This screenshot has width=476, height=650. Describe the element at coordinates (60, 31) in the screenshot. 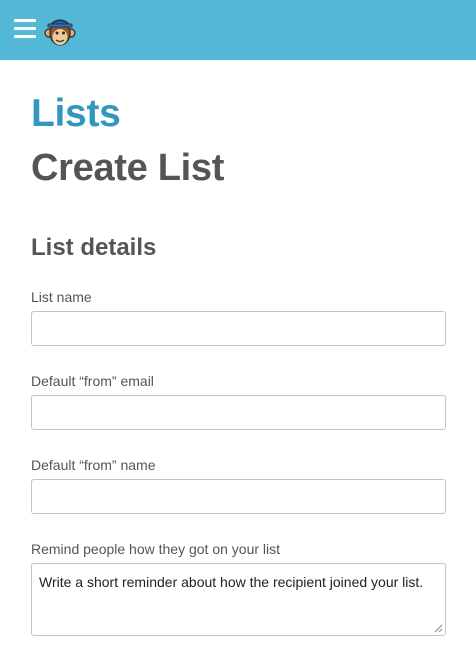

I see `monkey-logo-icon` at that location.